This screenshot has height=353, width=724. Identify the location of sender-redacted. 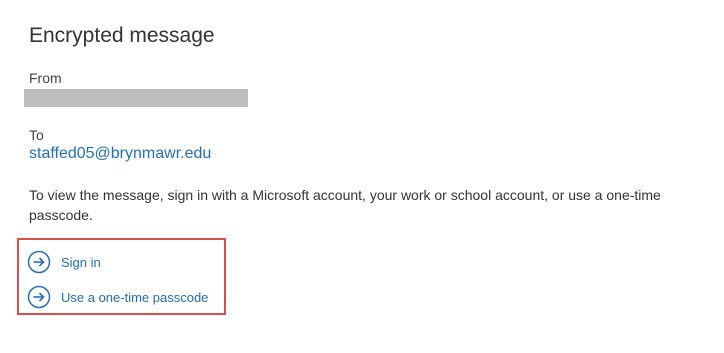
(136, 98).